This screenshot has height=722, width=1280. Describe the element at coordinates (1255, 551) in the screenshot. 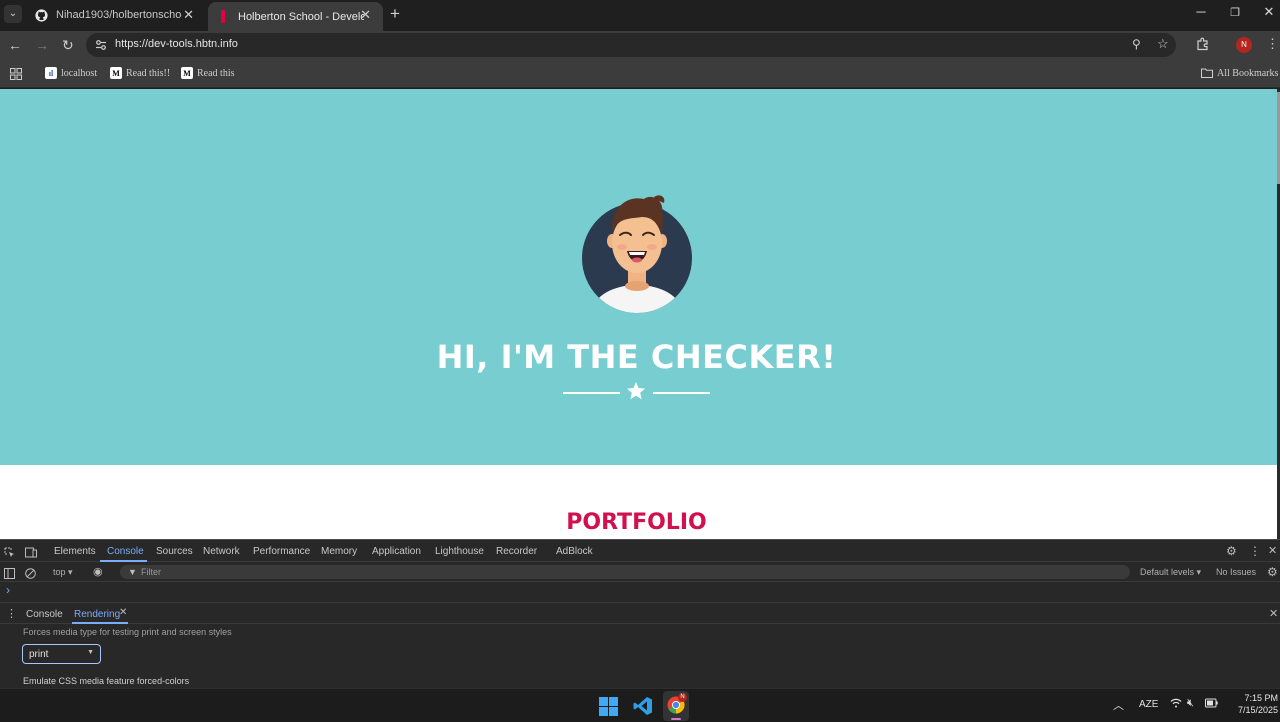

I see `devtools-menu-icon: ⋮` at that location.